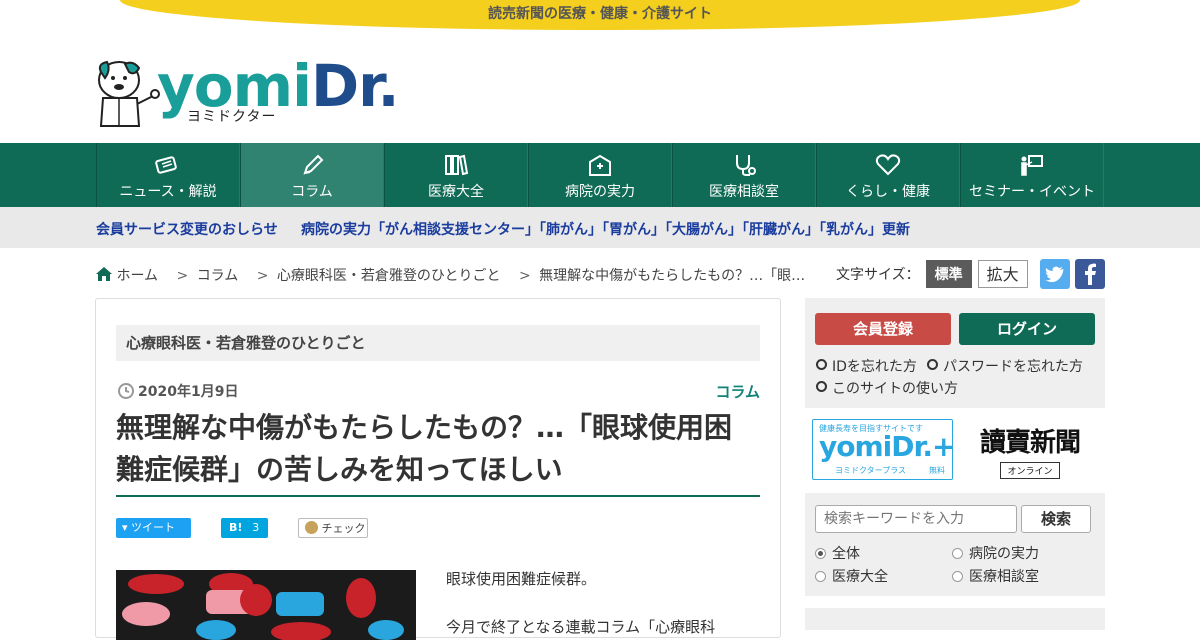  Describe the element at coordinates (1002, 274) in the screenshot. I see `font-size-large-button: 拡大` at that location.